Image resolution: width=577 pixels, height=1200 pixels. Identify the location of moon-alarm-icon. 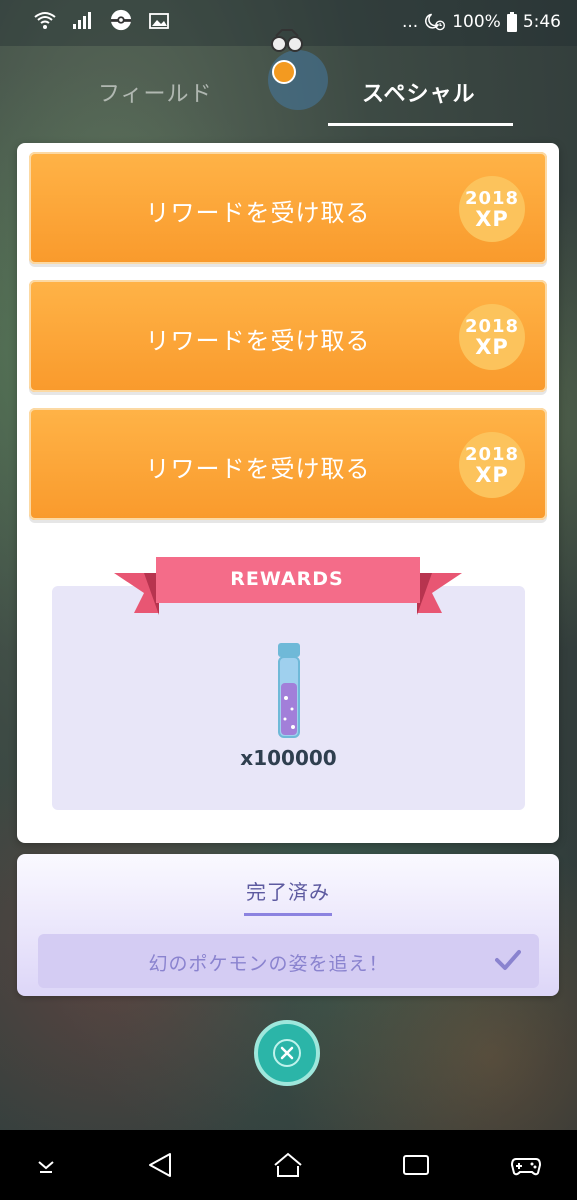
(435, 22).